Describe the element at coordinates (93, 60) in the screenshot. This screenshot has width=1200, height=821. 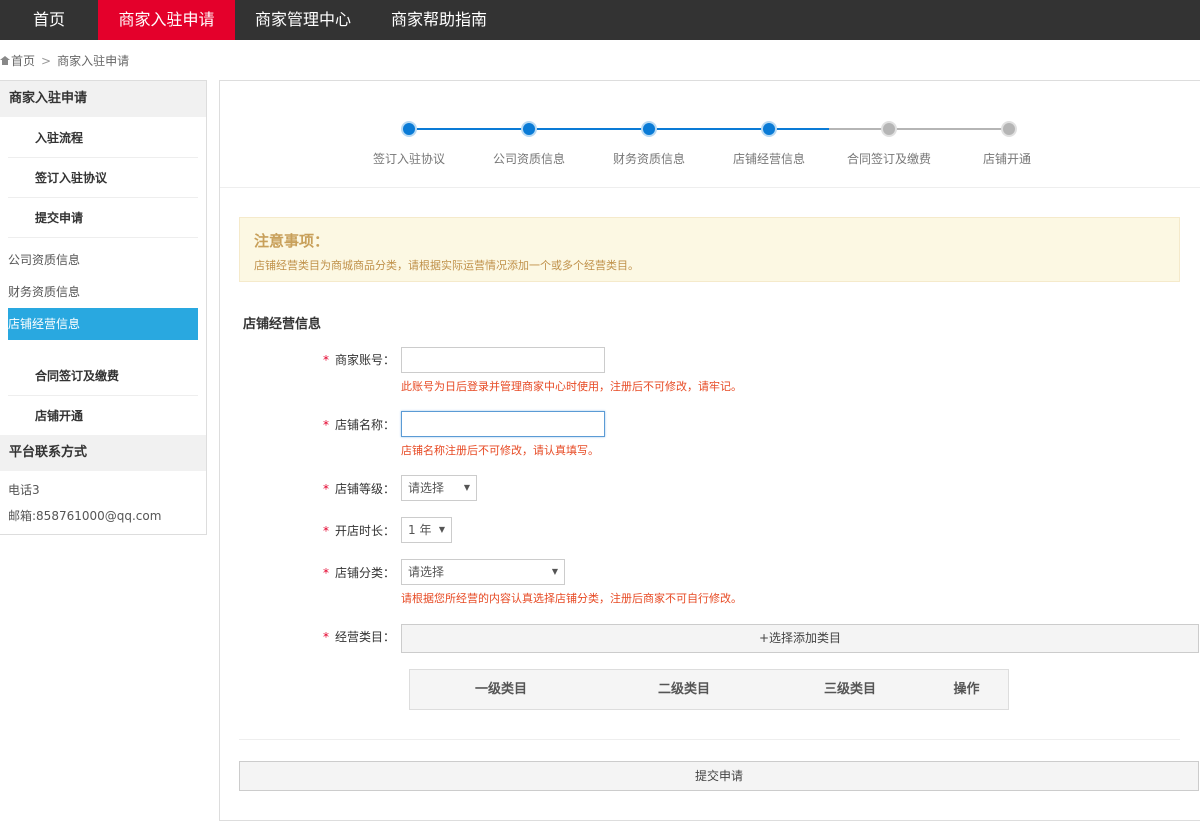
I see `breadcrumb-current: 商家入驻申请` at that location.